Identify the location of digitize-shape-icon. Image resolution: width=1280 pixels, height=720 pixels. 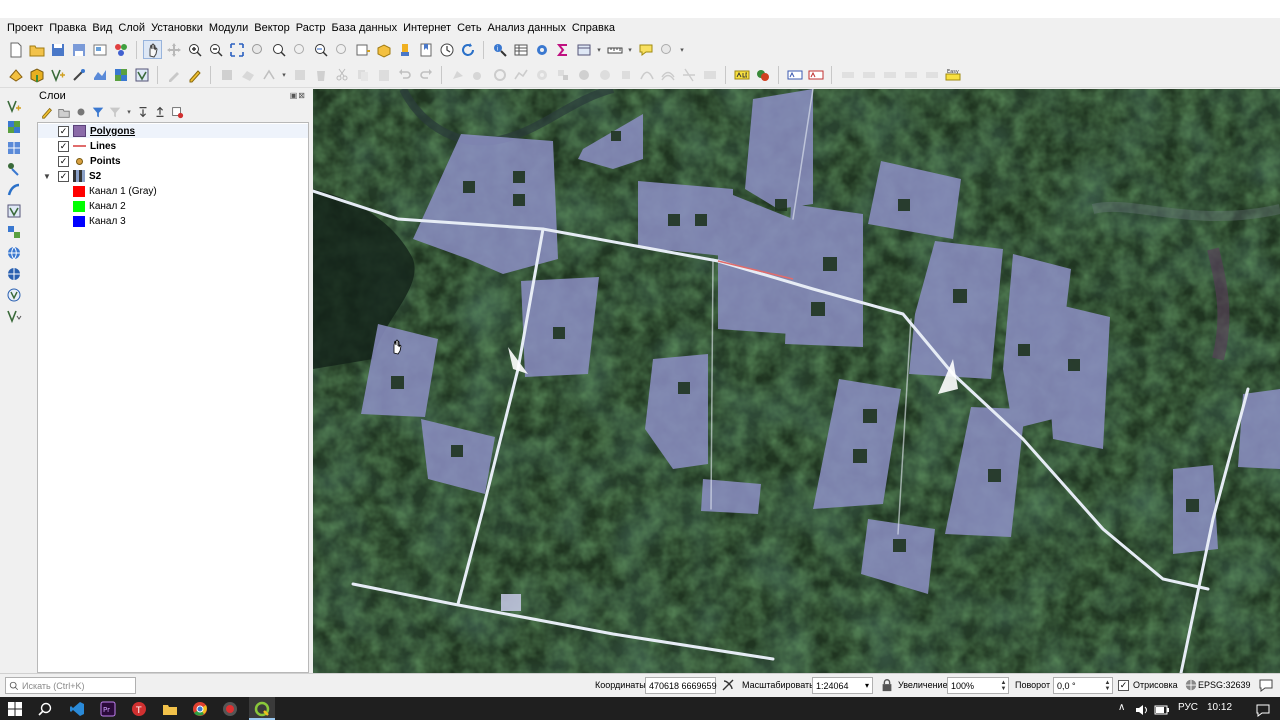
(457, 74).